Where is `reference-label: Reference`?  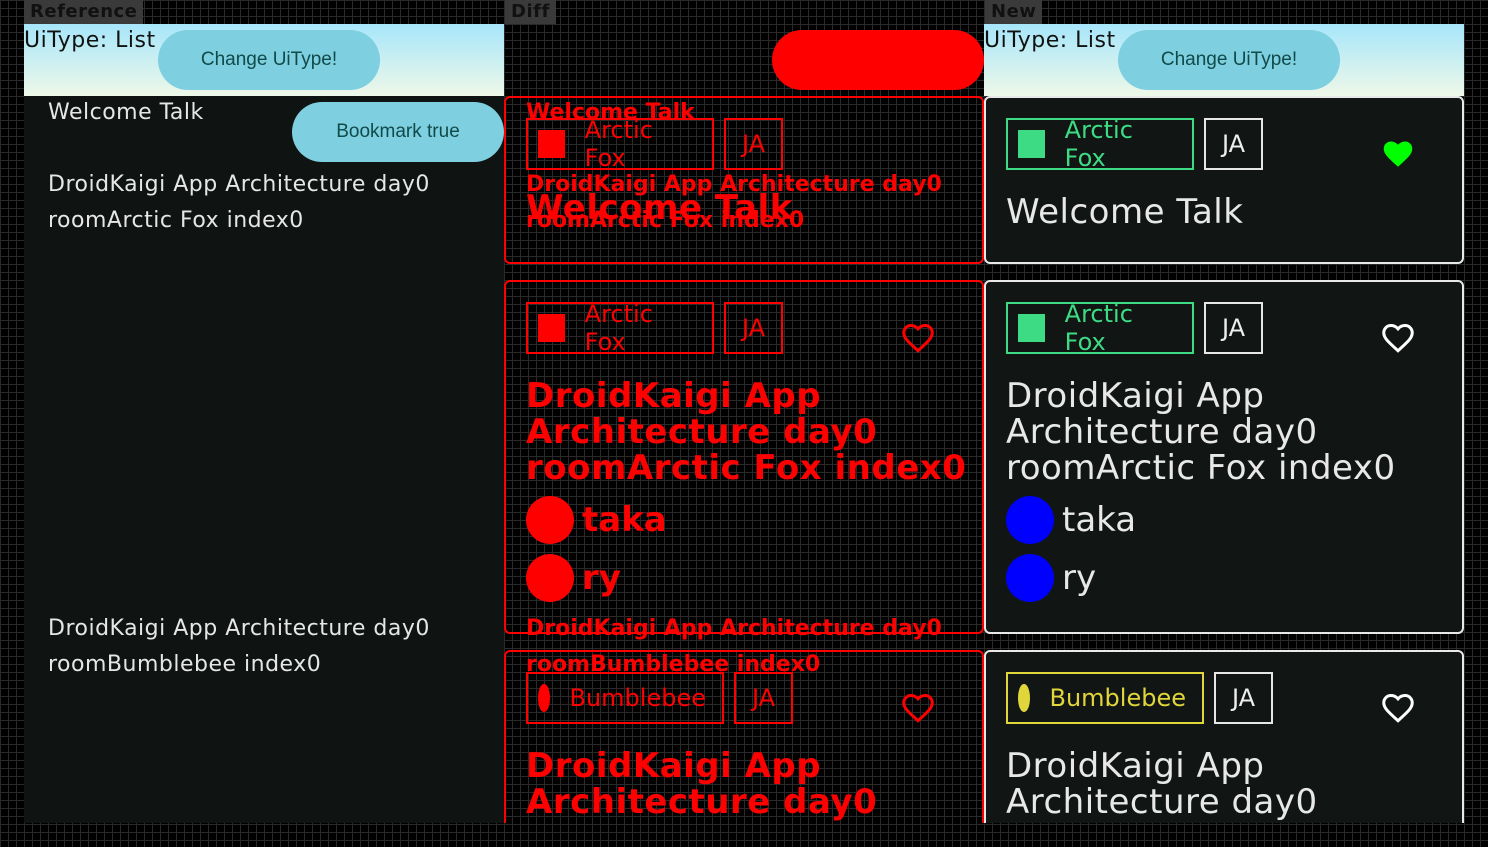 reference-label: Reference is located at coordinates (84, 12).